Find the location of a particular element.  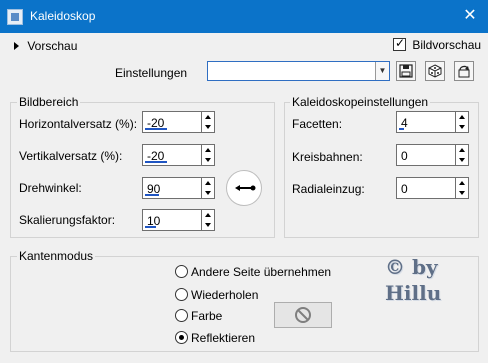

radio-label: Wiederholen is located at coordinates (225, 294).